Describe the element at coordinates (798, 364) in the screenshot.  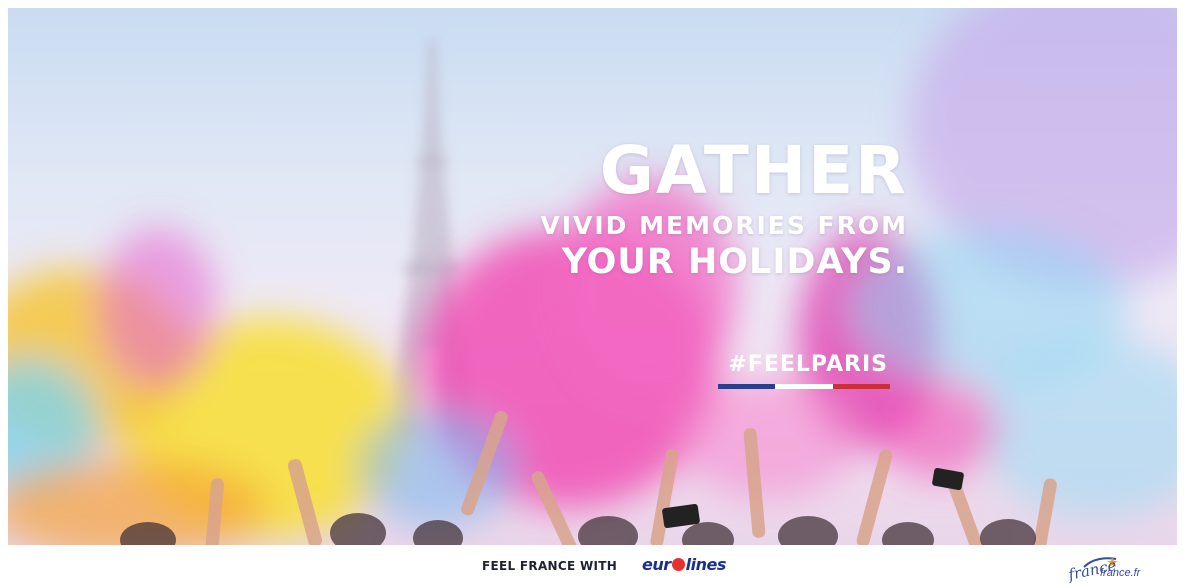
I see `hashtag: #FEELPARIS` at that location.